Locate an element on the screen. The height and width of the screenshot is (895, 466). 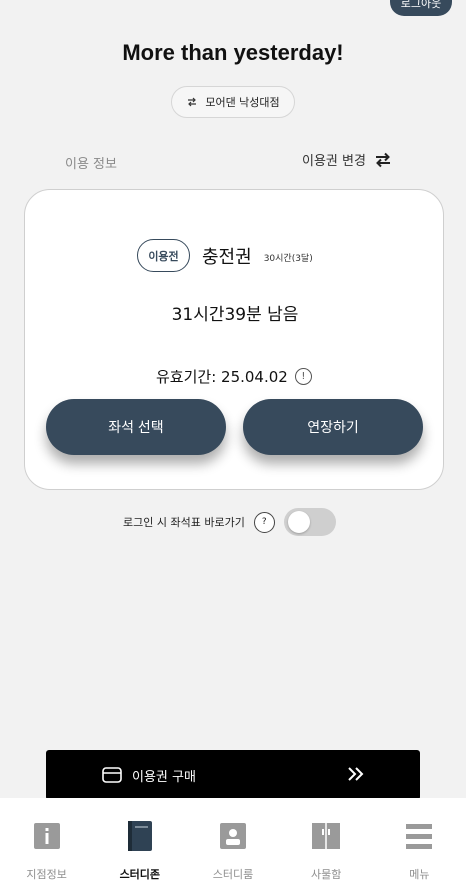
nav-label: 스터디룸 is located at coordinates (233, 874).